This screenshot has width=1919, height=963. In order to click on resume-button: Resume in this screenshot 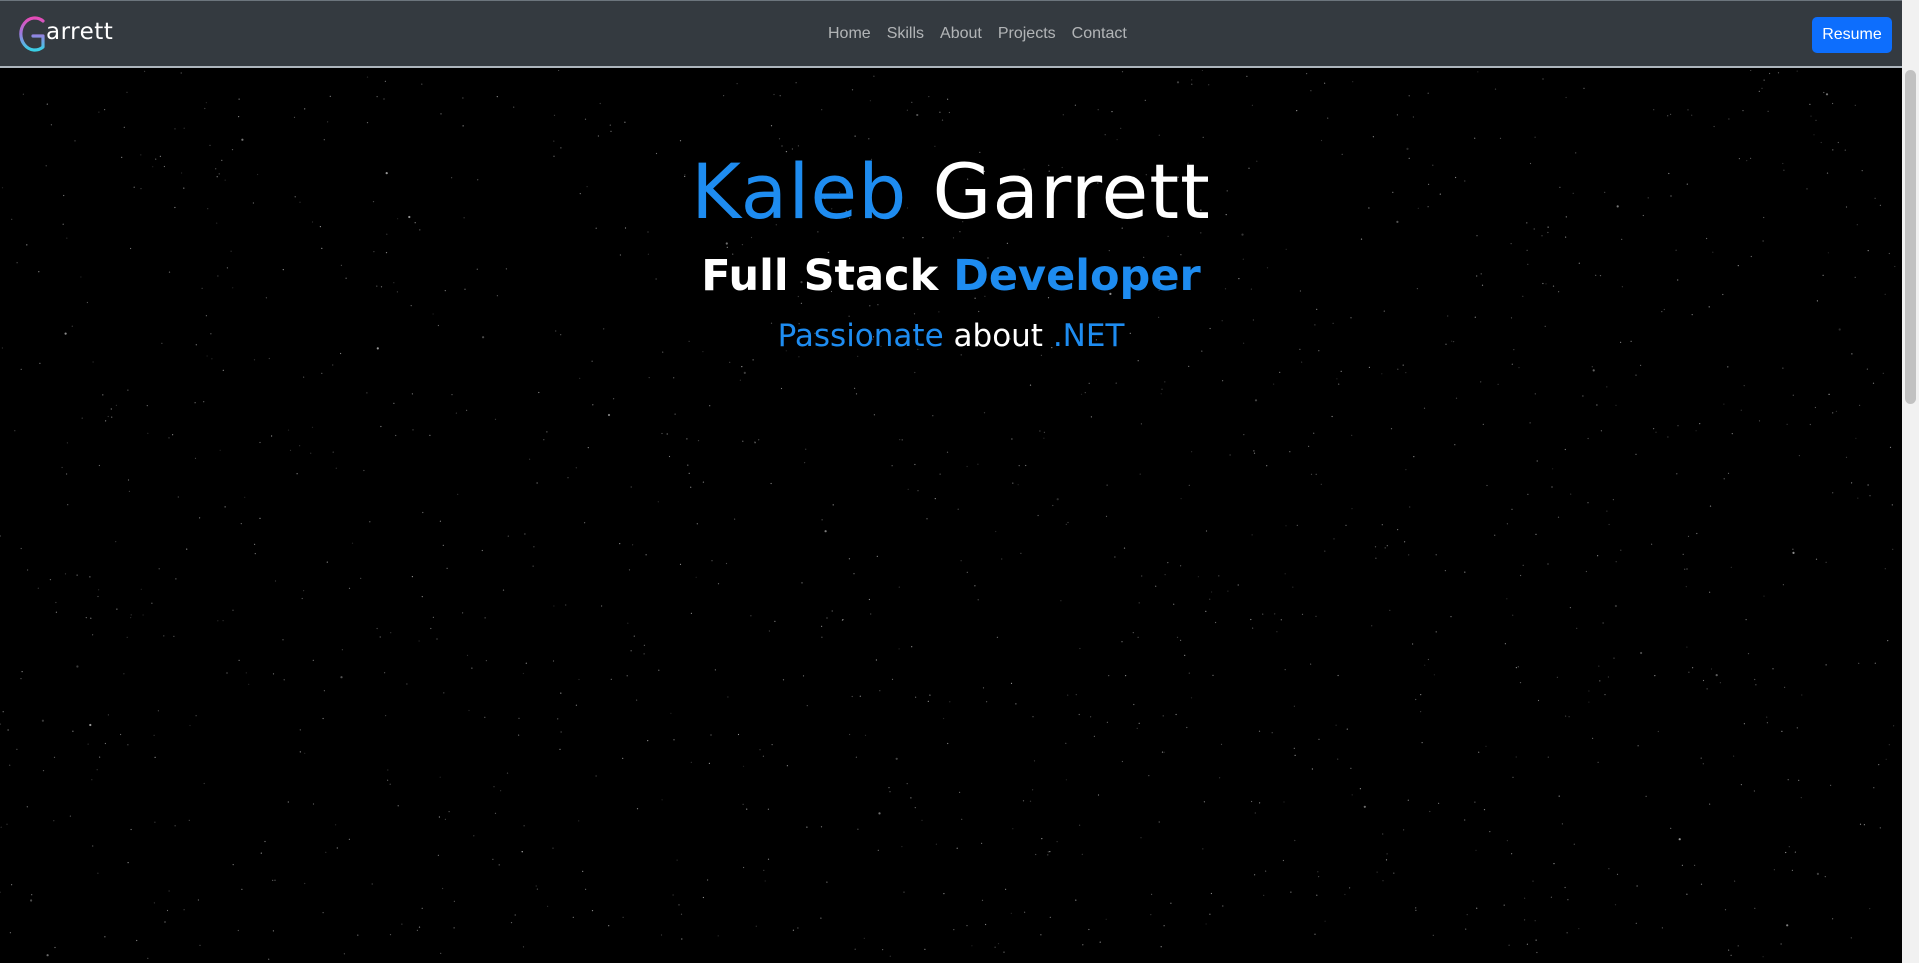, I will do `click(1852, 35)`.